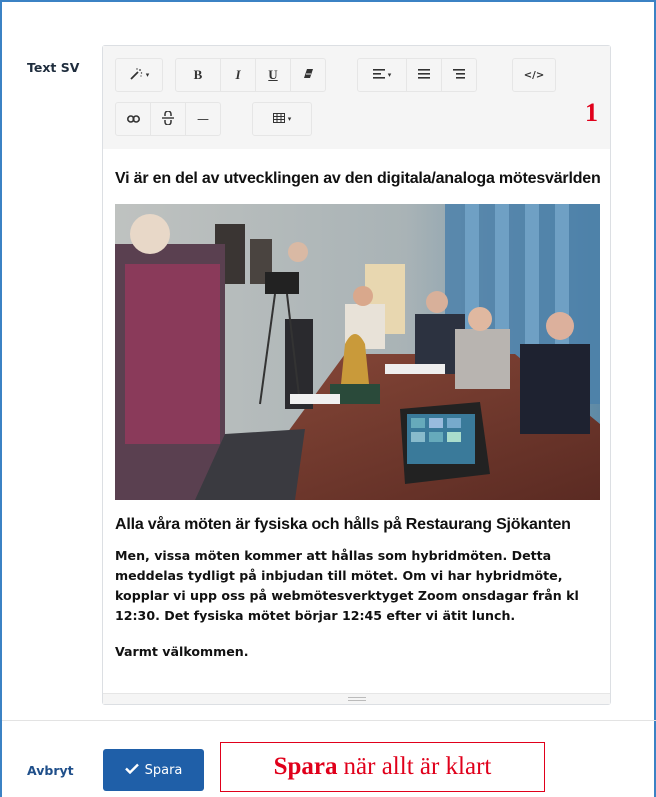 This screenshot has height=797, width=656. I want to click on code-icon: </>, so click(534, 75).